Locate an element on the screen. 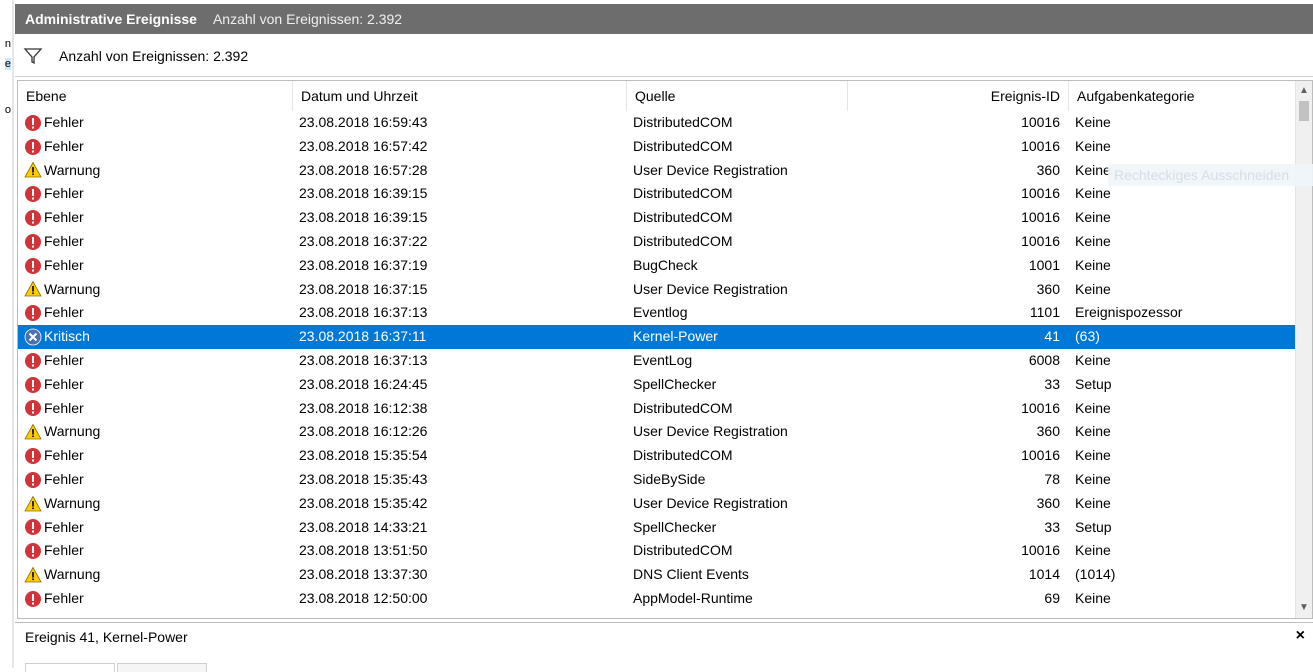  vertical-scrollbar: ▲ ▼ is located at coordinates (1303, 349).